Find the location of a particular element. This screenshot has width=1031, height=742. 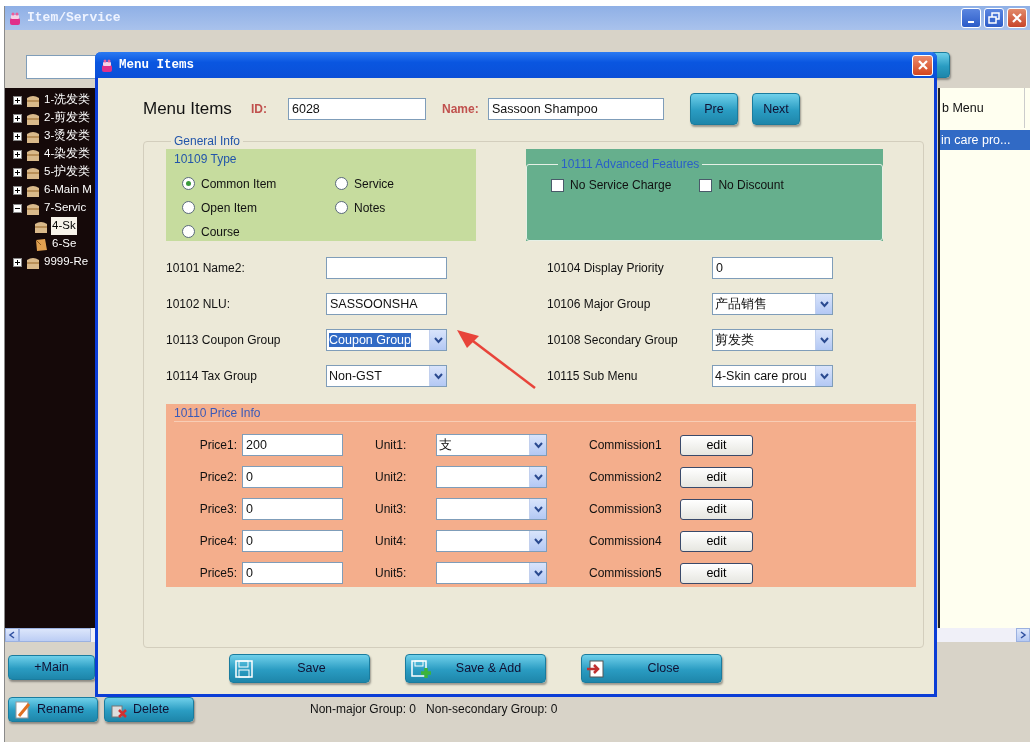

scrollbar-thumb is located at coordinates (55, 635).